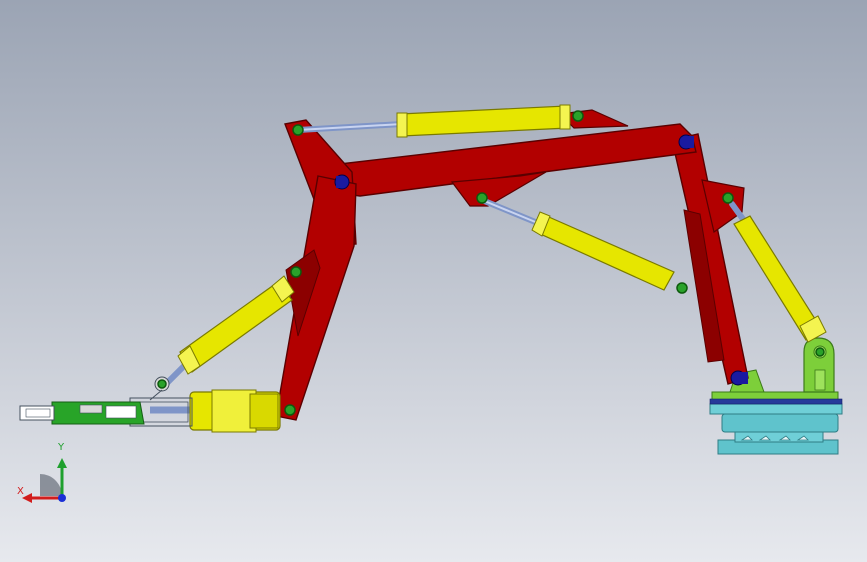  What do you see at coordinates (61, 447) in the screenshot?
I see `y-axis-label: Y` at bounding box center [61, 447].